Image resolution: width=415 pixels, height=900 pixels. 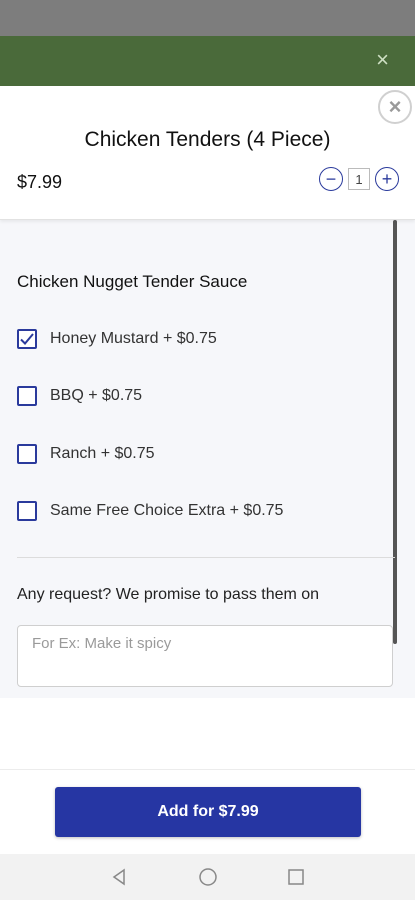 I want to click on request-input, so click(x=205, y=656).